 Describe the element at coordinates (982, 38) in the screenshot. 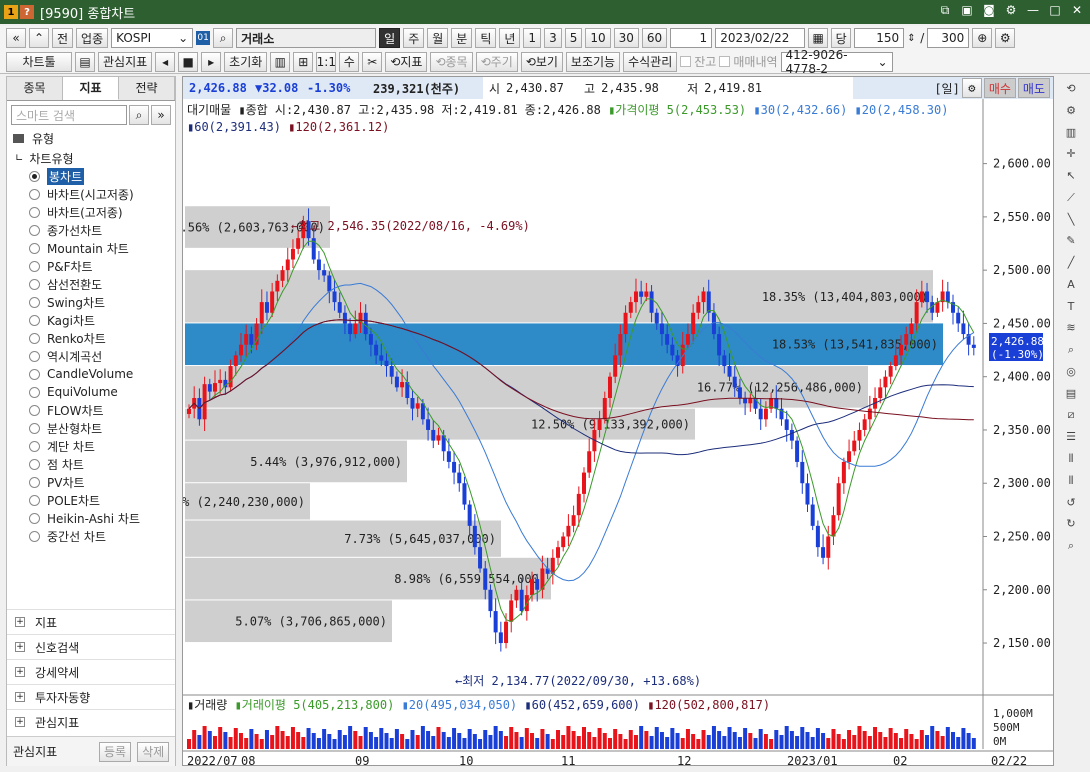

I see `zoom-icon: ⊕` at that location.